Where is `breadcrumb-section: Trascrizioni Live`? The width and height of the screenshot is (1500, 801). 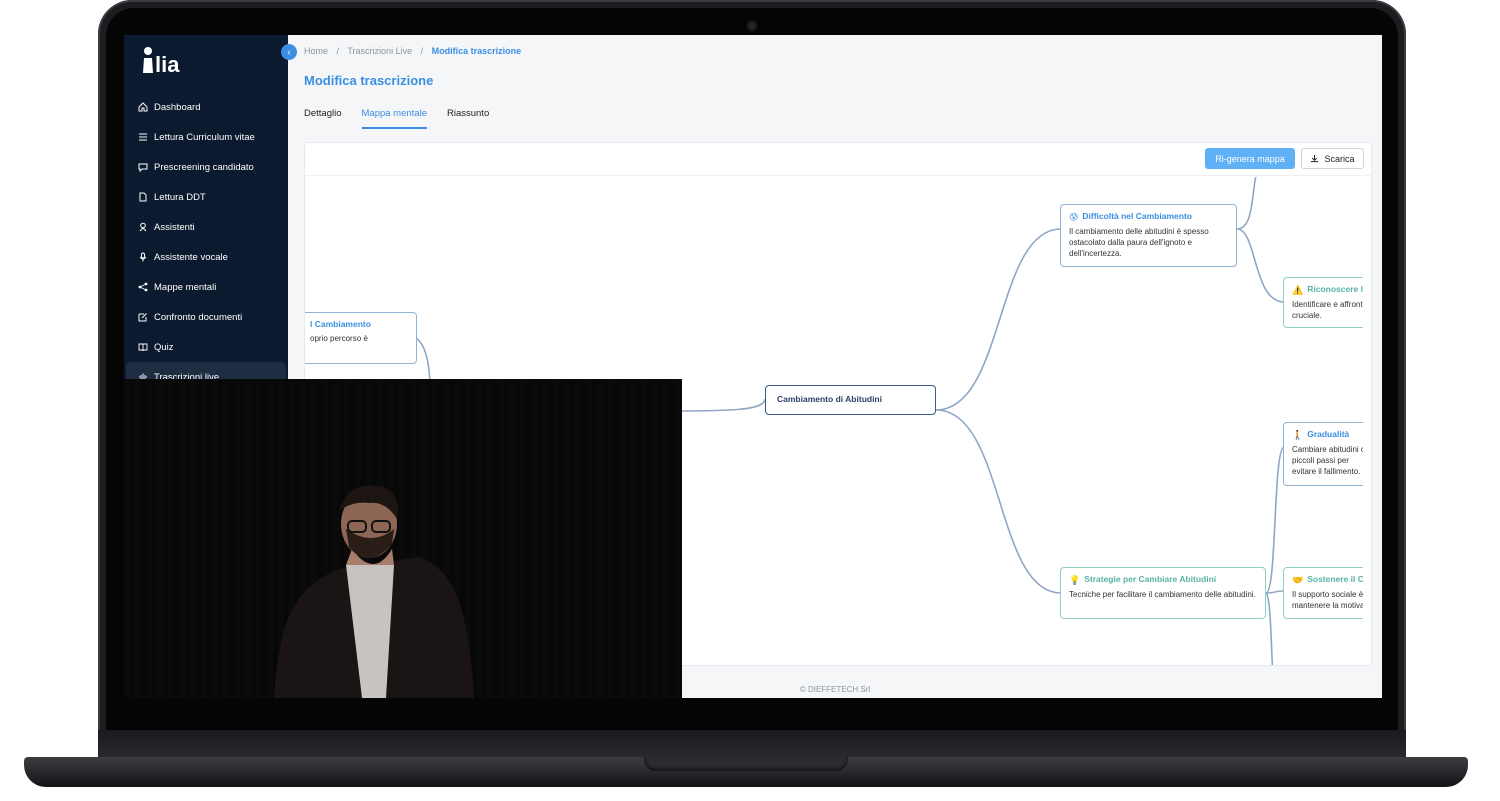
breadcrumb-section: Trascrizioni Live is located at coordinates (379, 51).